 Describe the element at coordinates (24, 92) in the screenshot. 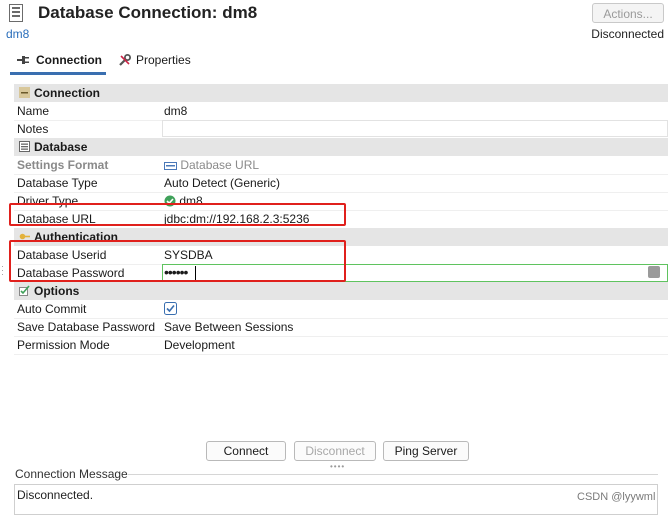

I see `connection-category-icon` at that location.